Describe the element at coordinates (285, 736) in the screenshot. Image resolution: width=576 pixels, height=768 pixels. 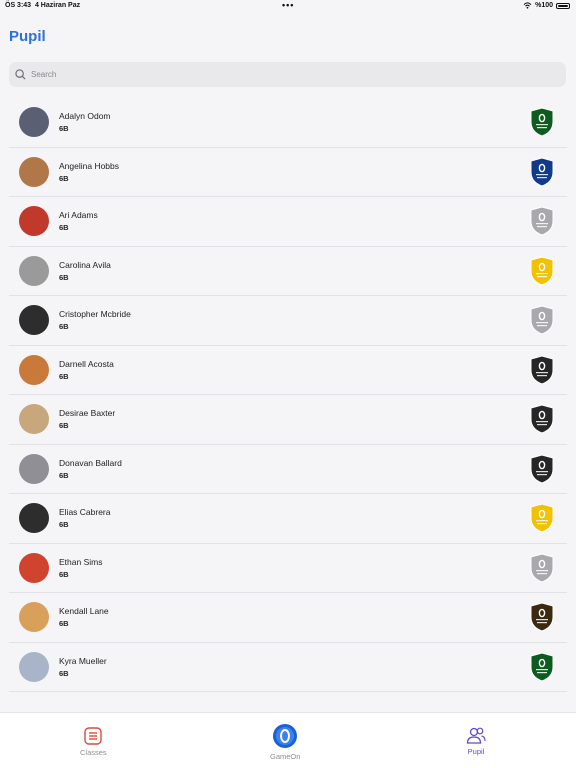
I see `gameon-logo` at that location.